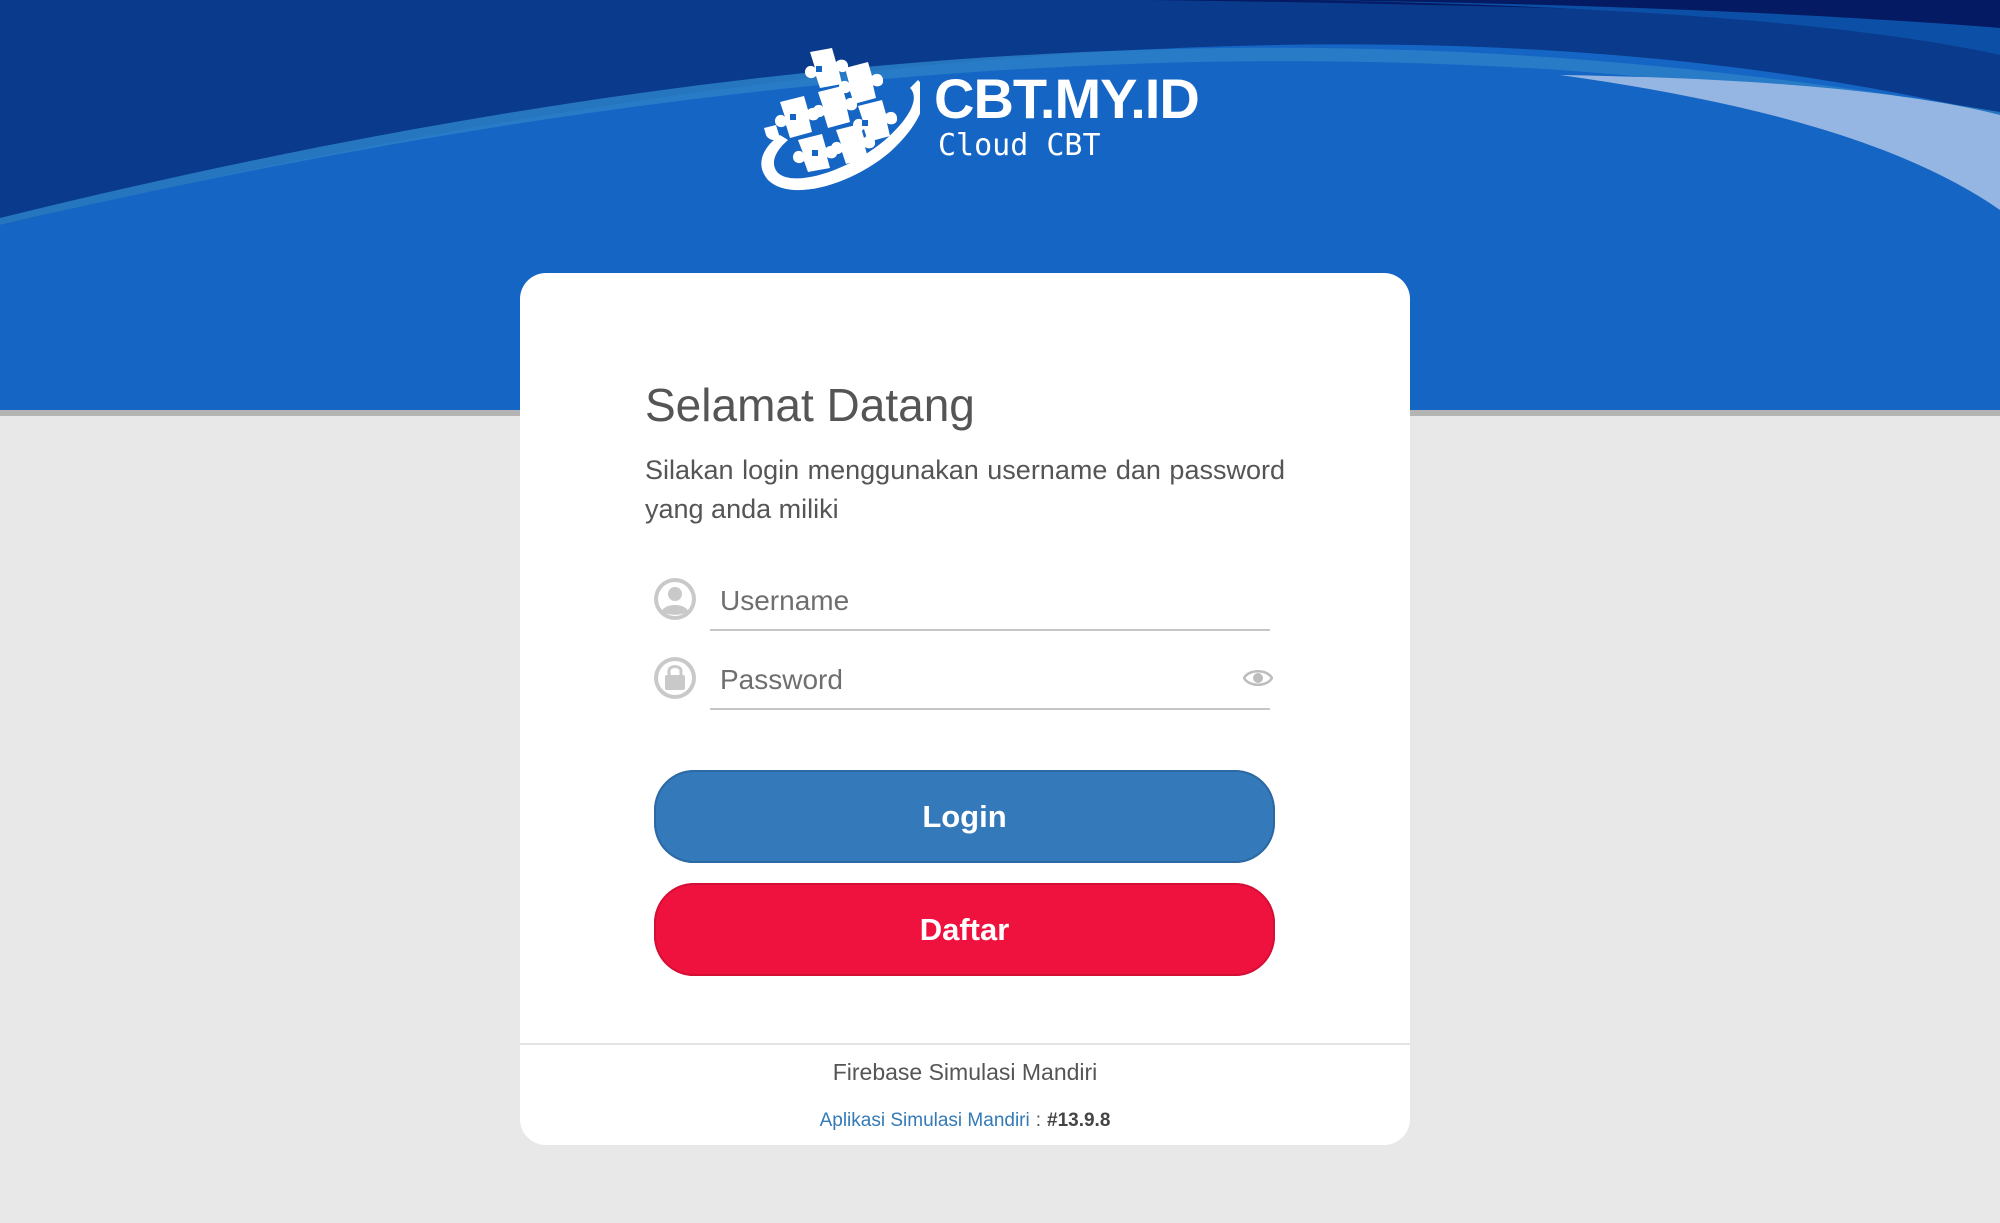 The height and width of the screenshot is (1223, 2000). I want to click on username-field, so click(963, 603).